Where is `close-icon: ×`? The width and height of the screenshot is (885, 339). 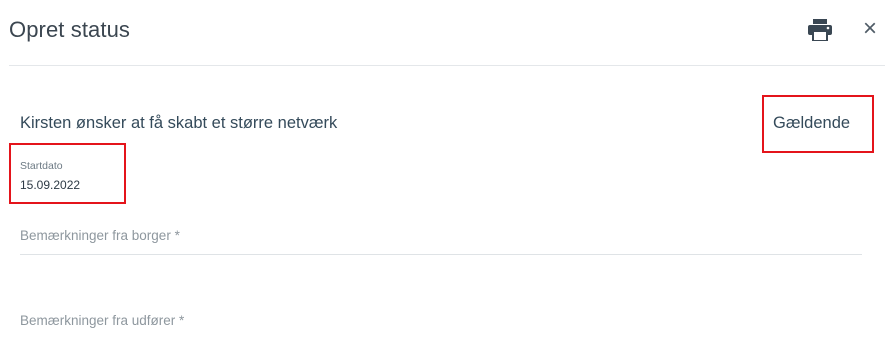
close-icon: × is located at coordinates (870, 29).